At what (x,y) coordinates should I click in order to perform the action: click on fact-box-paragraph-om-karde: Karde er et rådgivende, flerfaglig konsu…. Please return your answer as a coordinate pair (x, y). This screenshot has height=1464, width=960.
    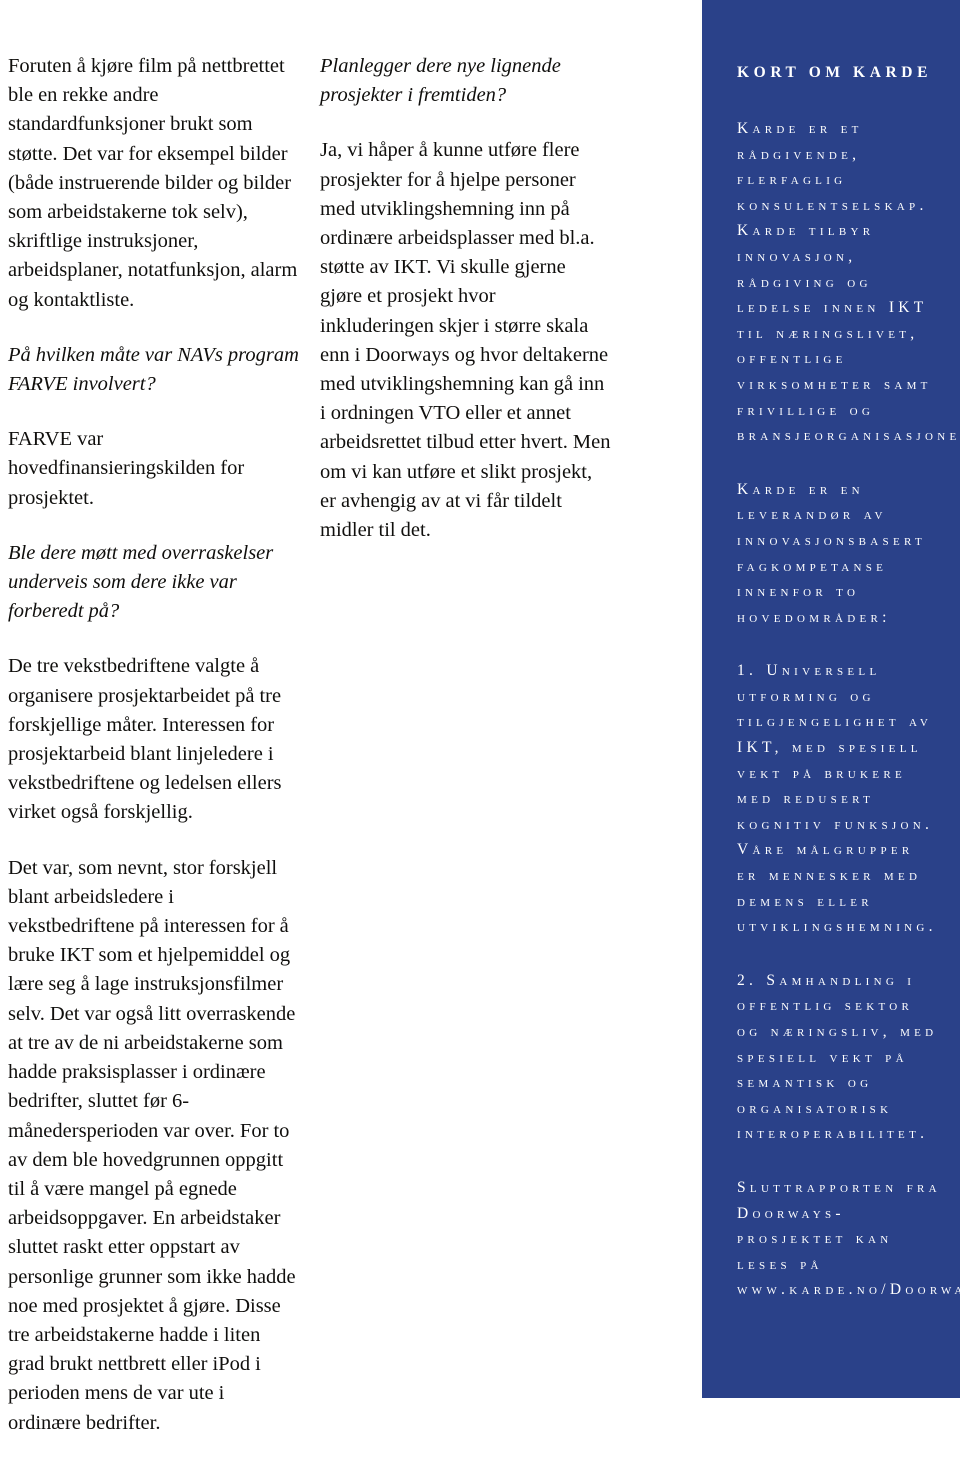
    Looking at the image, I should click on (848, 282).